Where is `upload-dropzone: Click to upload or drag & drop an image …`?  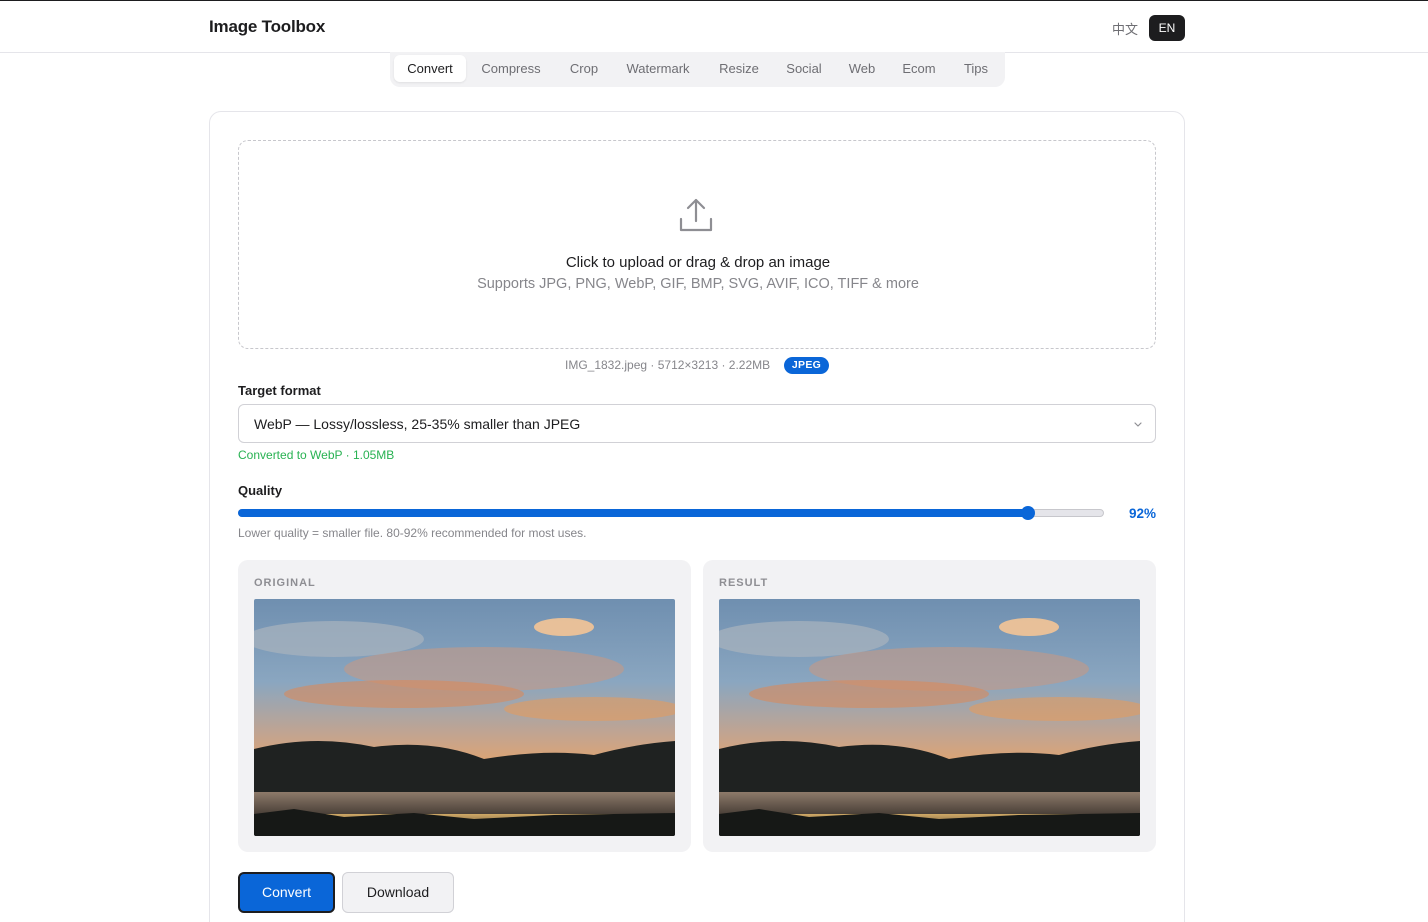 upload-dropzone: Click to upload or drag & drop an image … is located at coordinates (697, 244).